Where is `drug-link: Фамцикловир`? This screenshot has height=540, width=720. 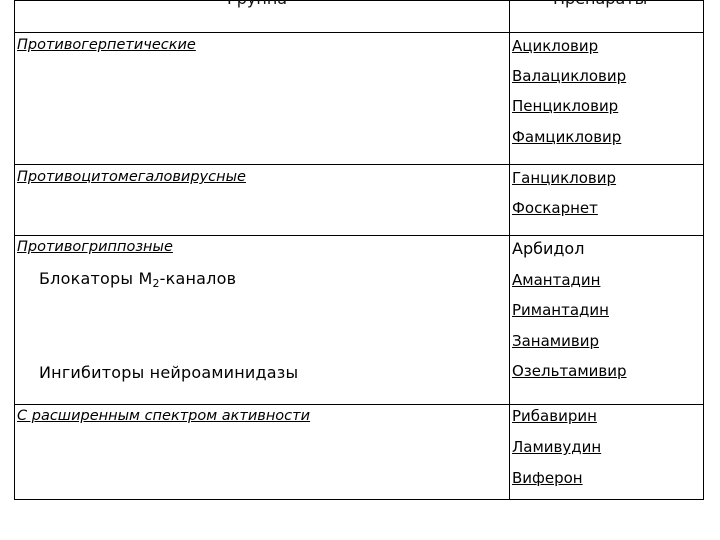
drug-link: Фамцикловир is located at coordinates (566, 137).